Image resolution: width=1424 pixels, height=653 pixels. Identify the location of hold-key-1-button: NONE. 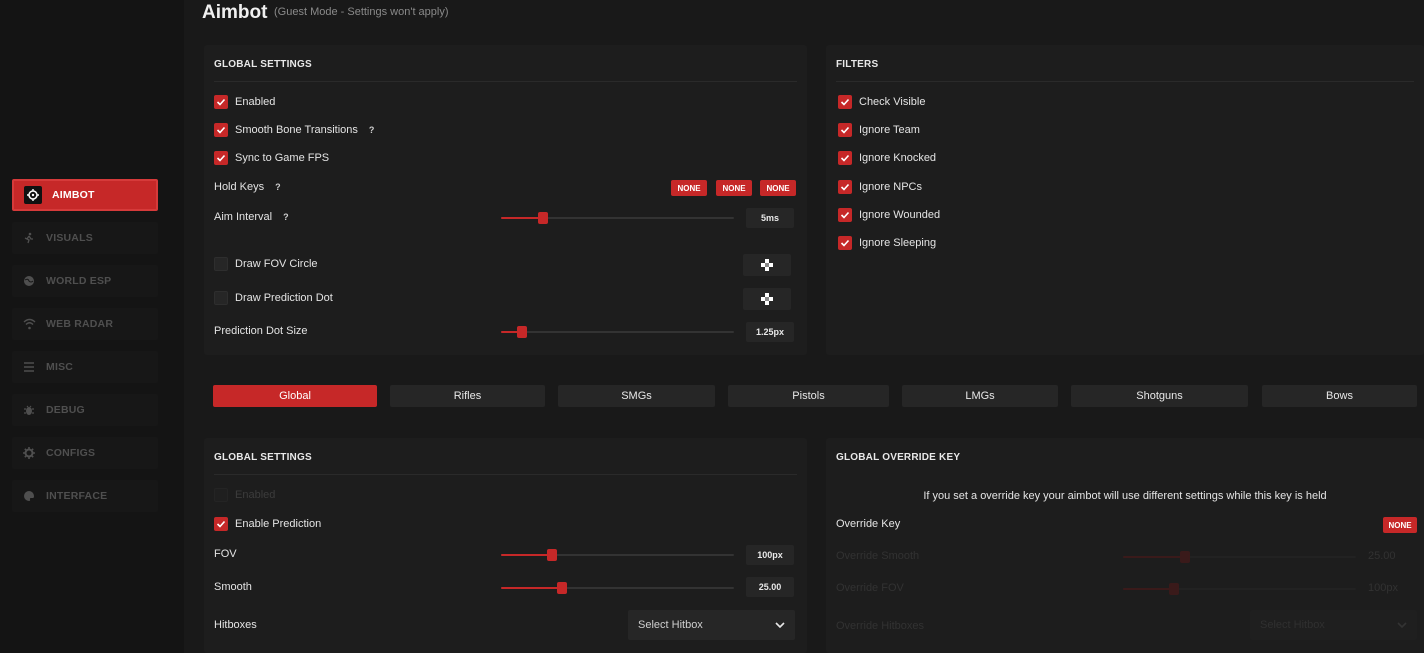
(689, 188).